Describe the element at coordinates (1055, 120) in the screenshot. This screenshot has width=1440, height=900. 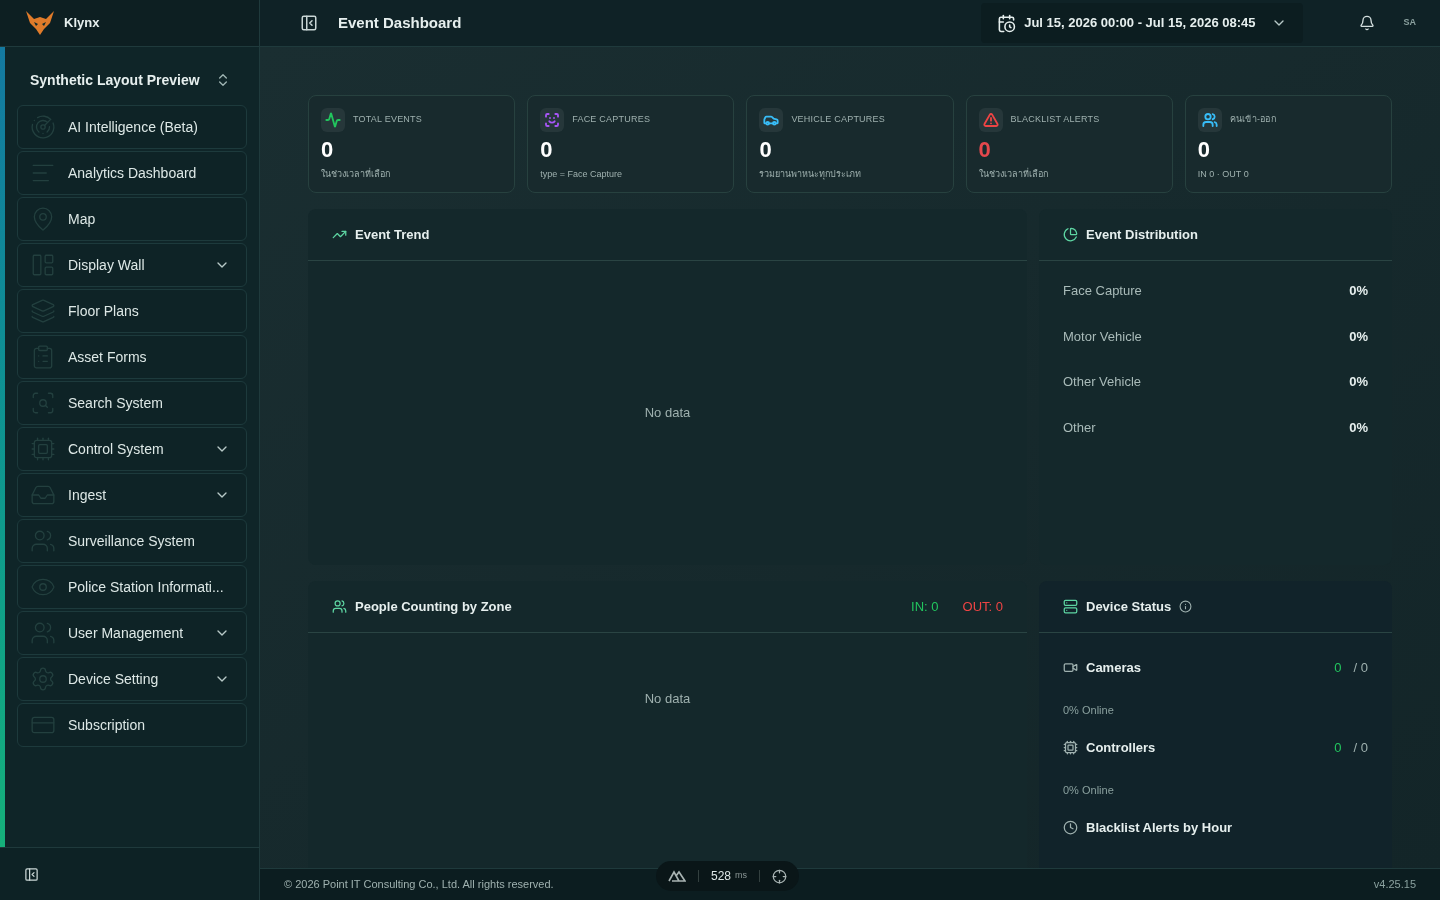
I see `stat-label: BLACKLIST ALERTS` at that location.